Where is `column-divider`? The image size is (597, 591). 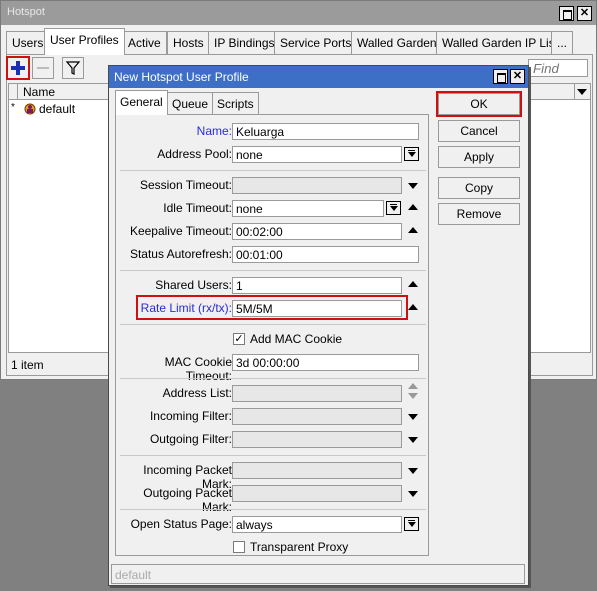 column-divider is located at coordinates (17, 91).